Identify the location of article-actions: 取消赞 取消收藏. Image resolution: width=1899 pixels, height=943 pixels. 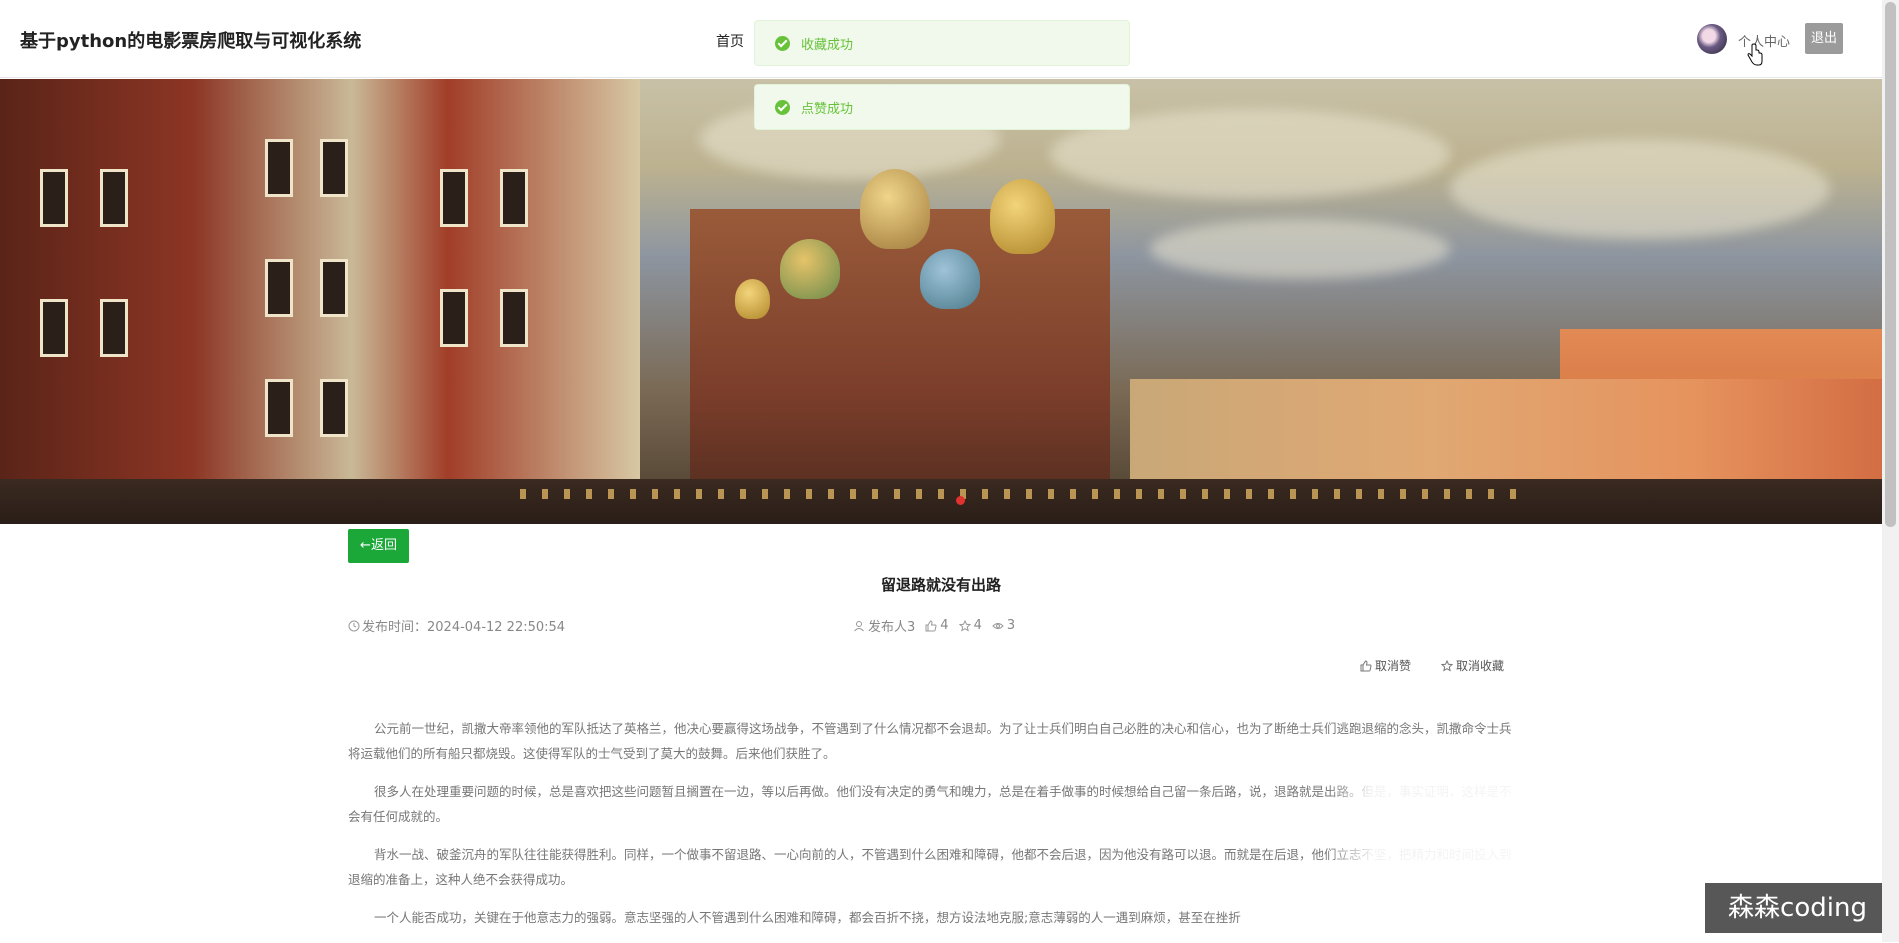
(1432, 665).